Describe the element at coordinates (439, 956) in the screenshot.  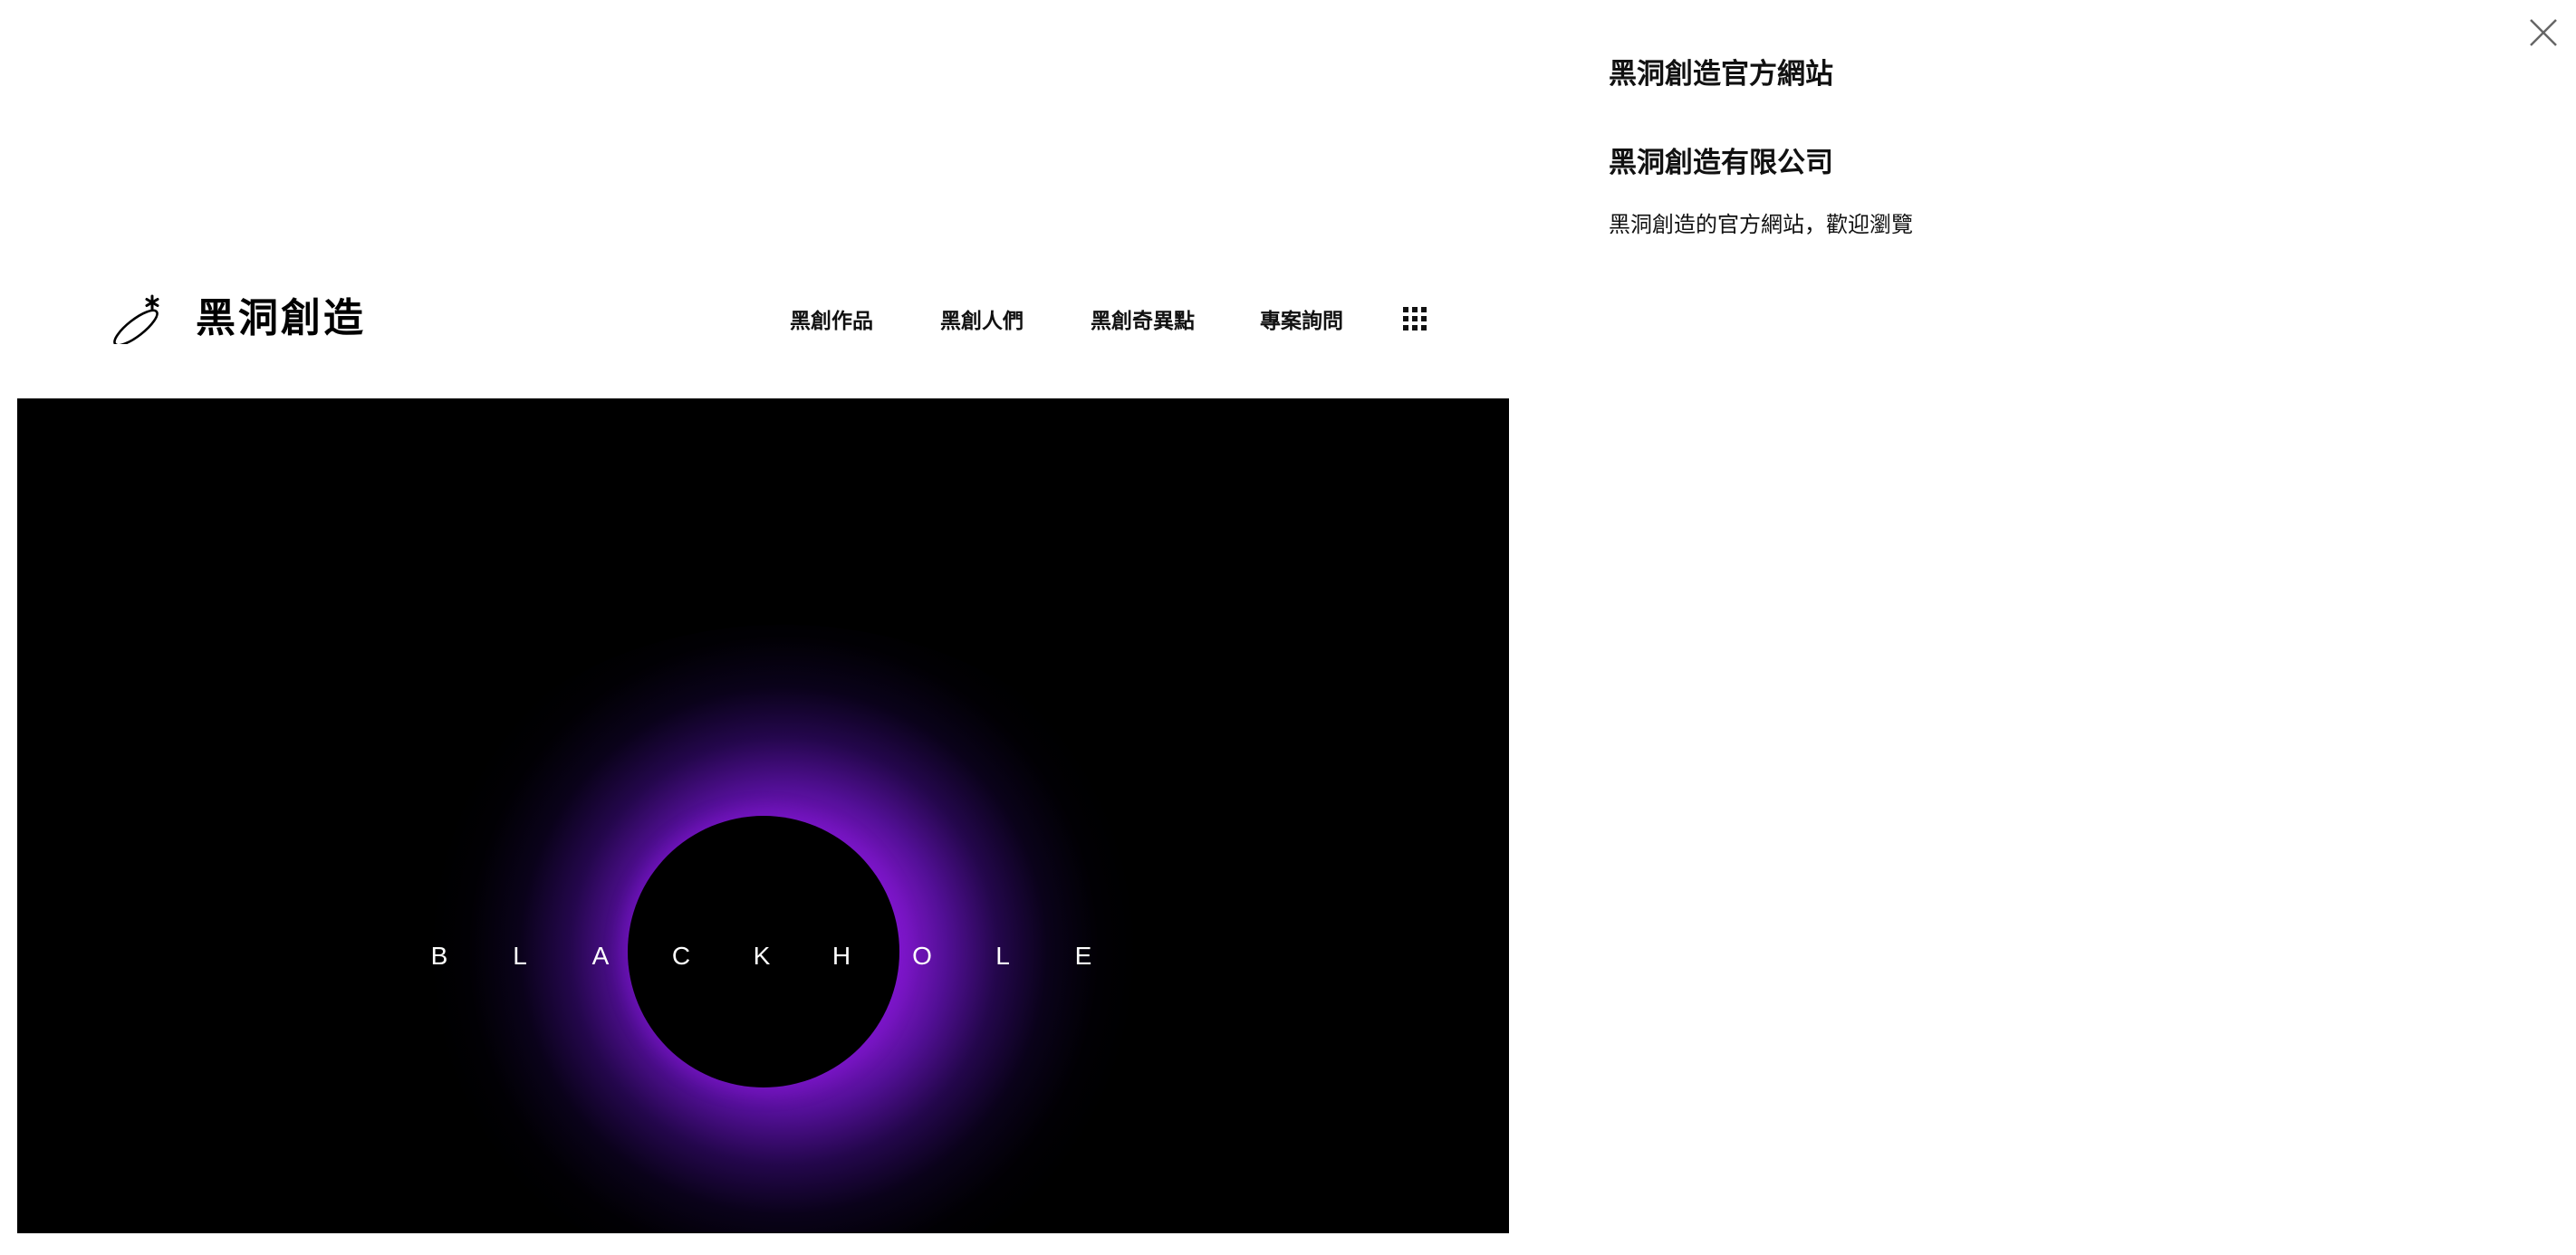
I see `hero-letter: B` at that location.